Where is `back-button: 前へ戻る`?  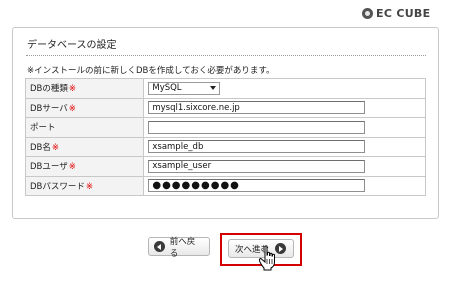
back-button: 前へ戻る is located at coordinates (179, 247).